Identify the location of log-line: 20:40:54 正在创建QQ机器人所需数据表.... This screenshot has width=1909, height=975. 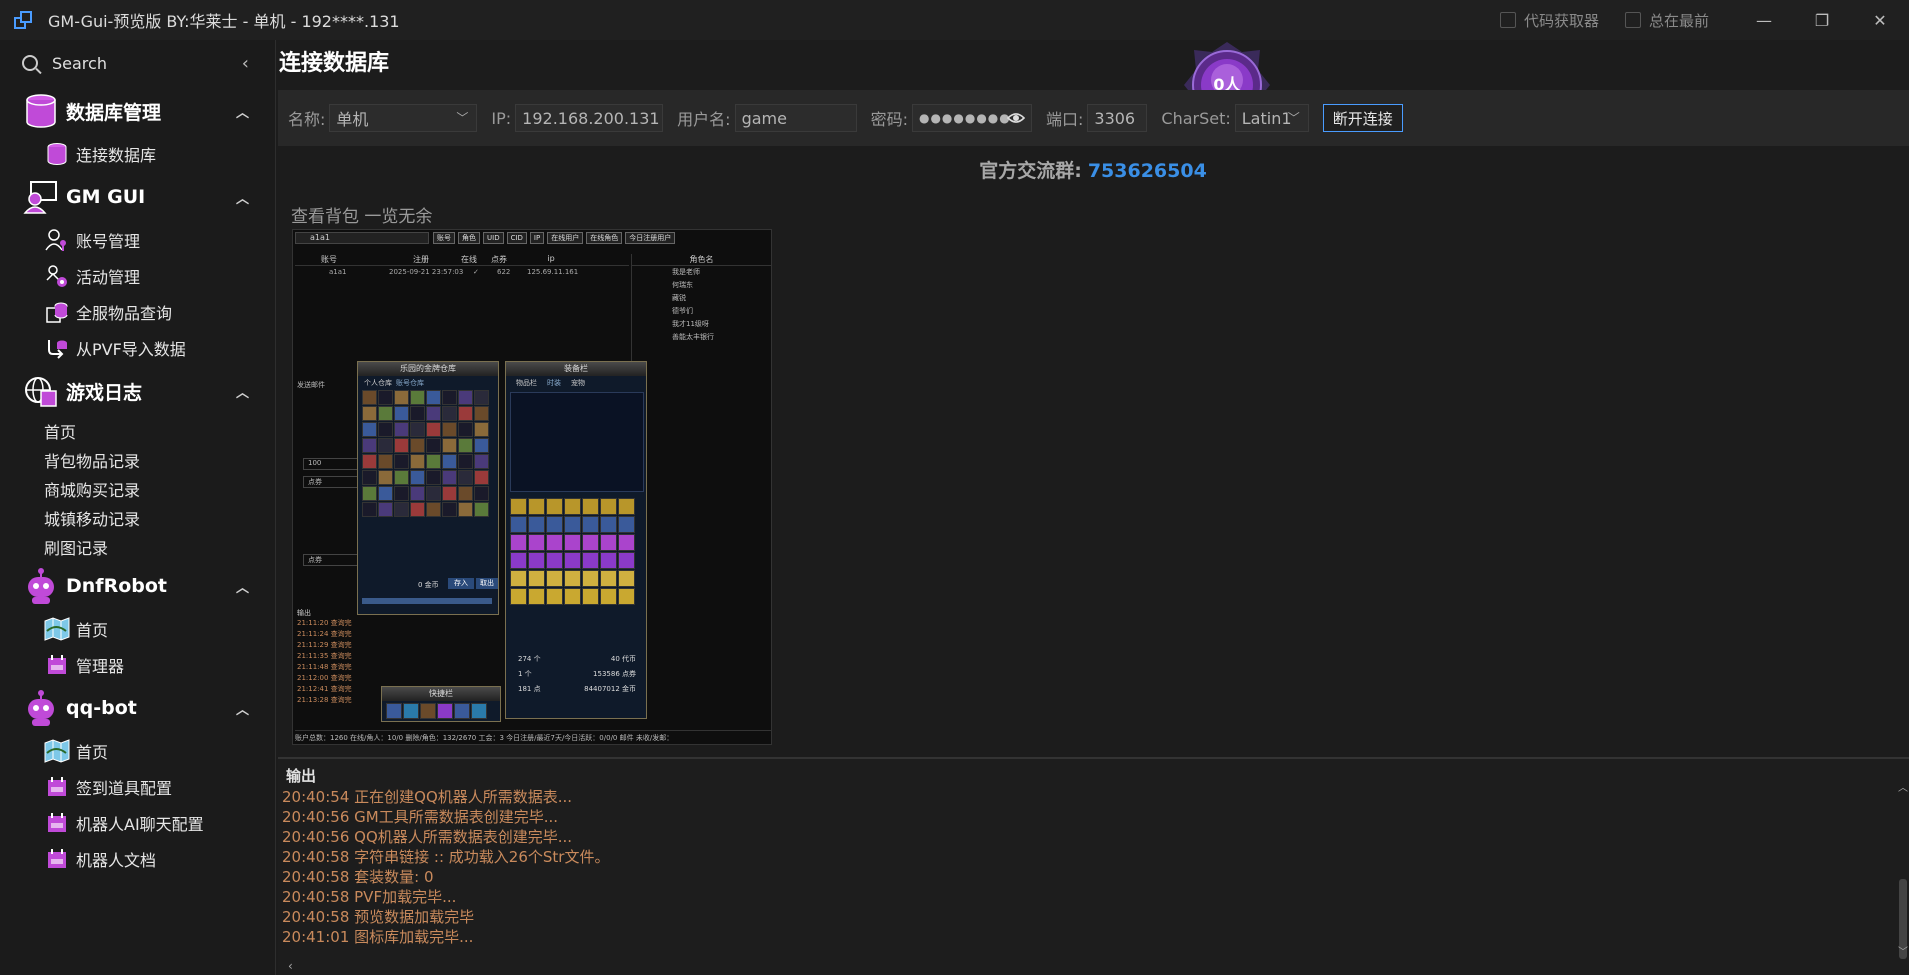
(427, 797).